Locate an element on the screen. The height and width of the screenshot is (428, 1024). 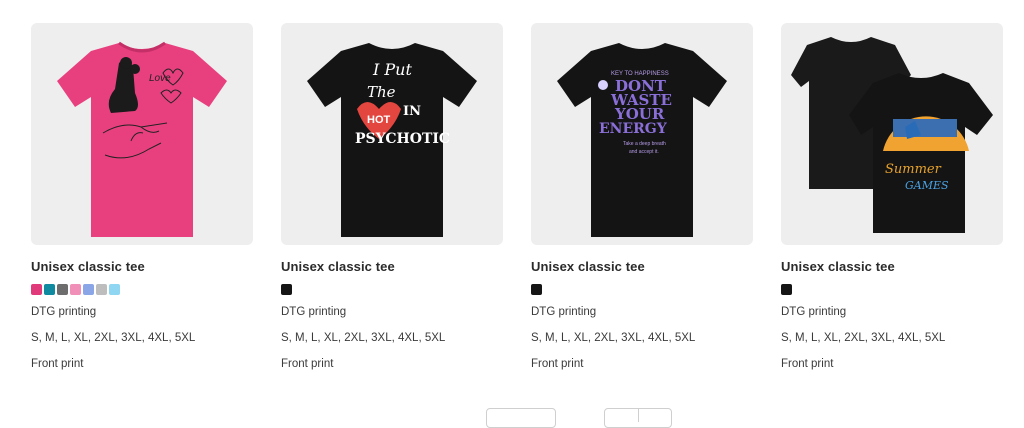
tshirt-pink-image: Love is located at coordinates (142, 139).